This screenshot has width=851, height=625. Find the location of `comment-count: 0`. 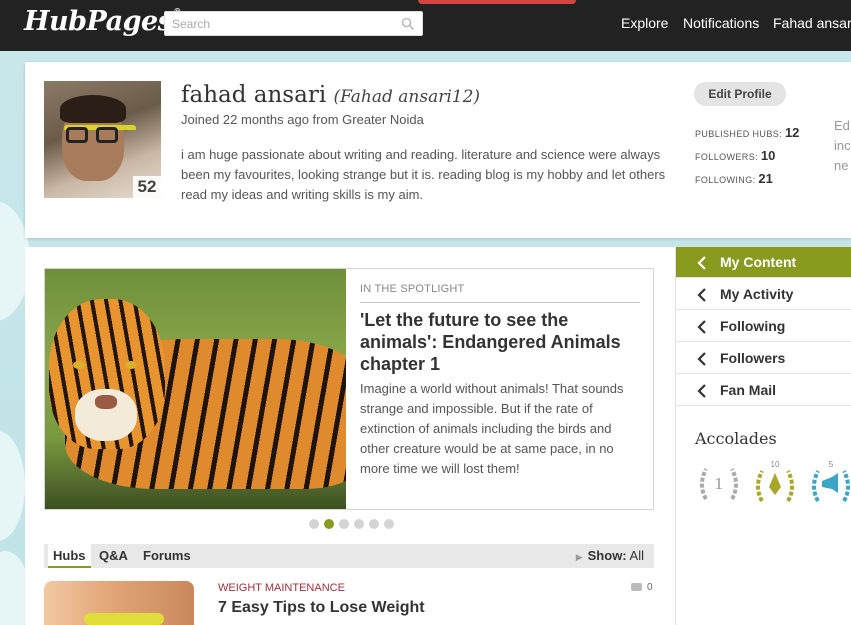

comment-count: 0 is located at coordinates (650, 587).